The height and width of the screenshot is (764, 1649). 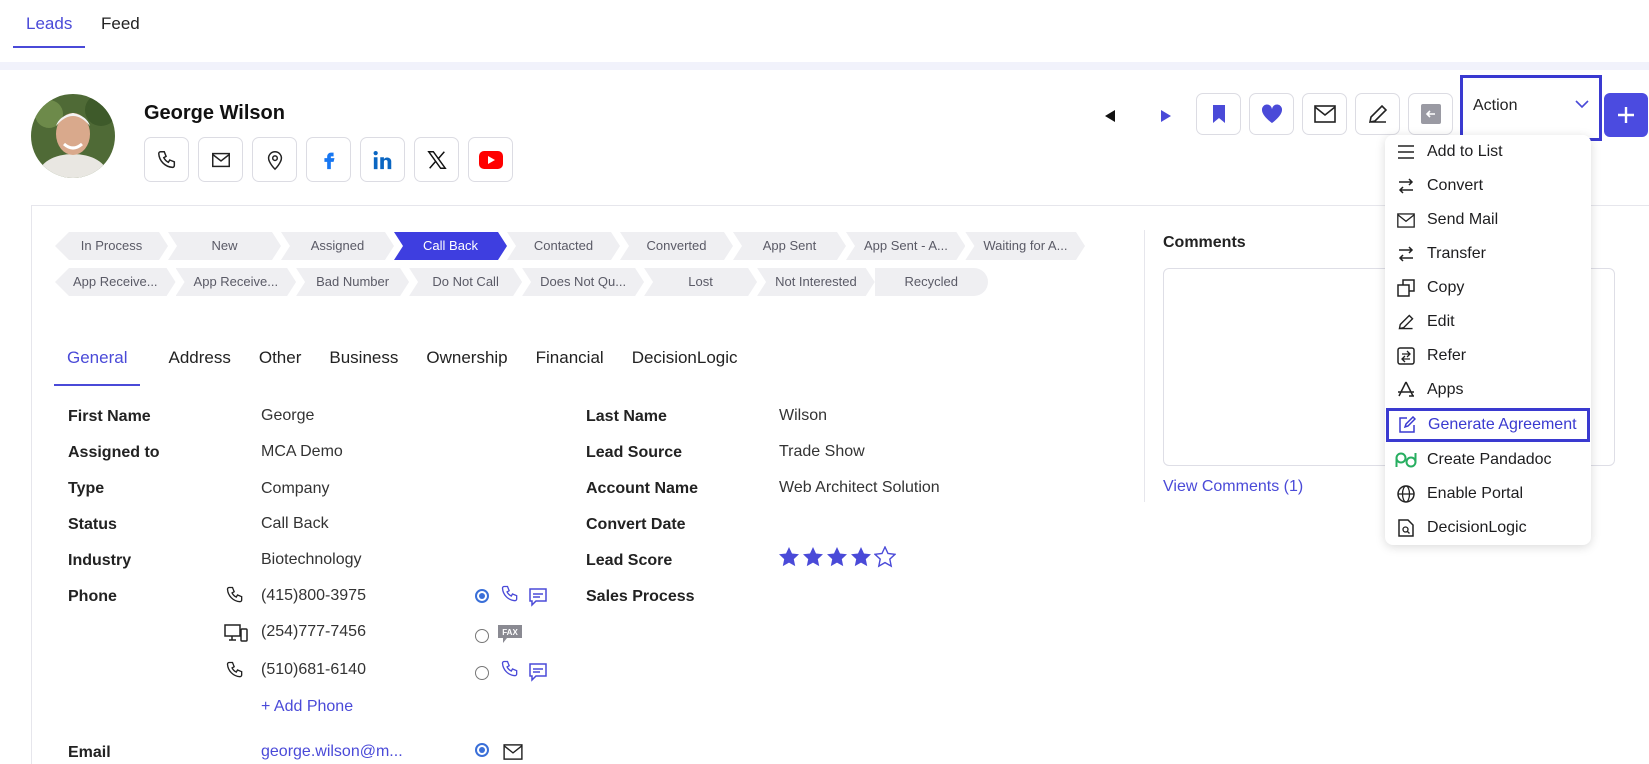 I want to click on stage-new: New, so click(x=224, y=246).